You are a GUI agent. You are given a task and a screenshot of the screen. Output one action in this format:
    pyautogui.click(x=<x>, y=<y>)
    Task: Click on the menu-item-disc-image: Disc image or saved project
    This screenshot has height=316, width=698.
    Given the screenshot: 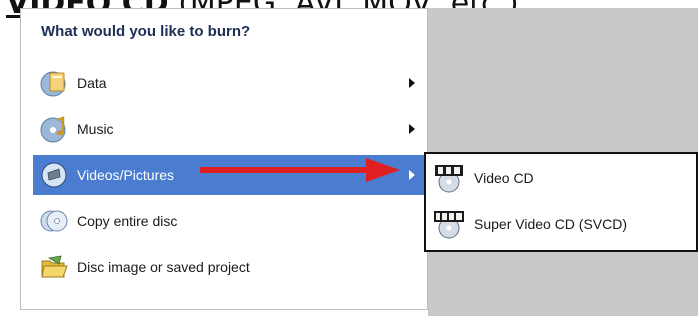 What is the action you would take?
    pyautogui.click(x=230, y=267)
    